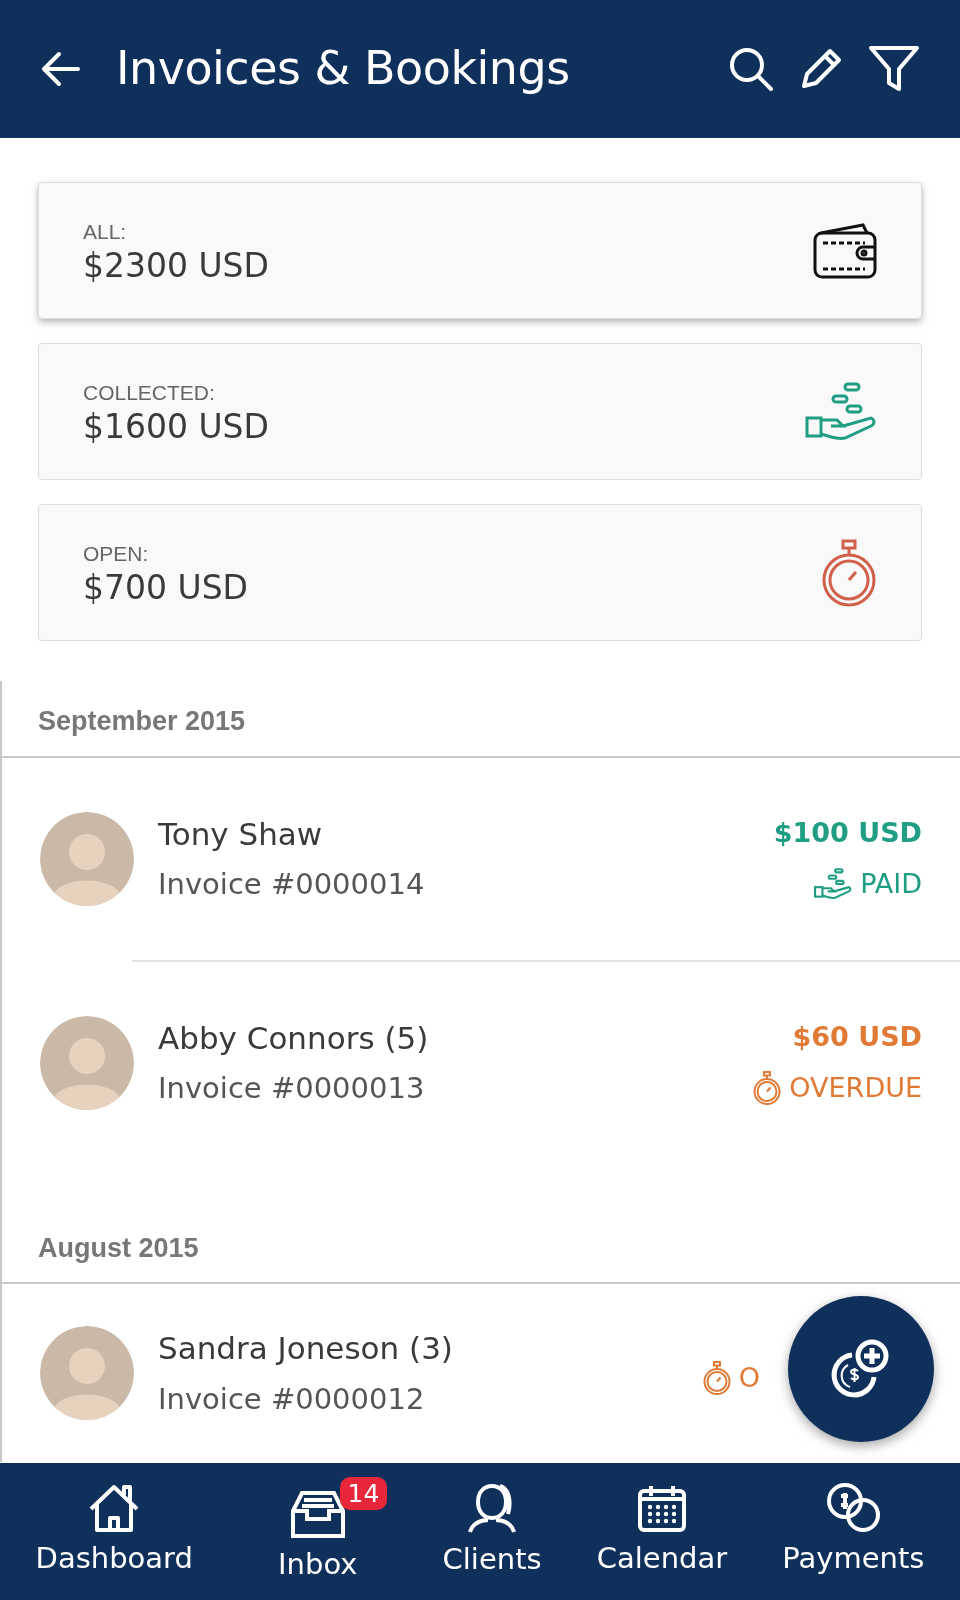 This screenshot has width=960, height=1600. Describe the element at coordinates (481, 1062) in the screenshot. I see `invoice-row: Abby Connors (5) Invoice #0000013 $60 USD OVERDUE` at that location.